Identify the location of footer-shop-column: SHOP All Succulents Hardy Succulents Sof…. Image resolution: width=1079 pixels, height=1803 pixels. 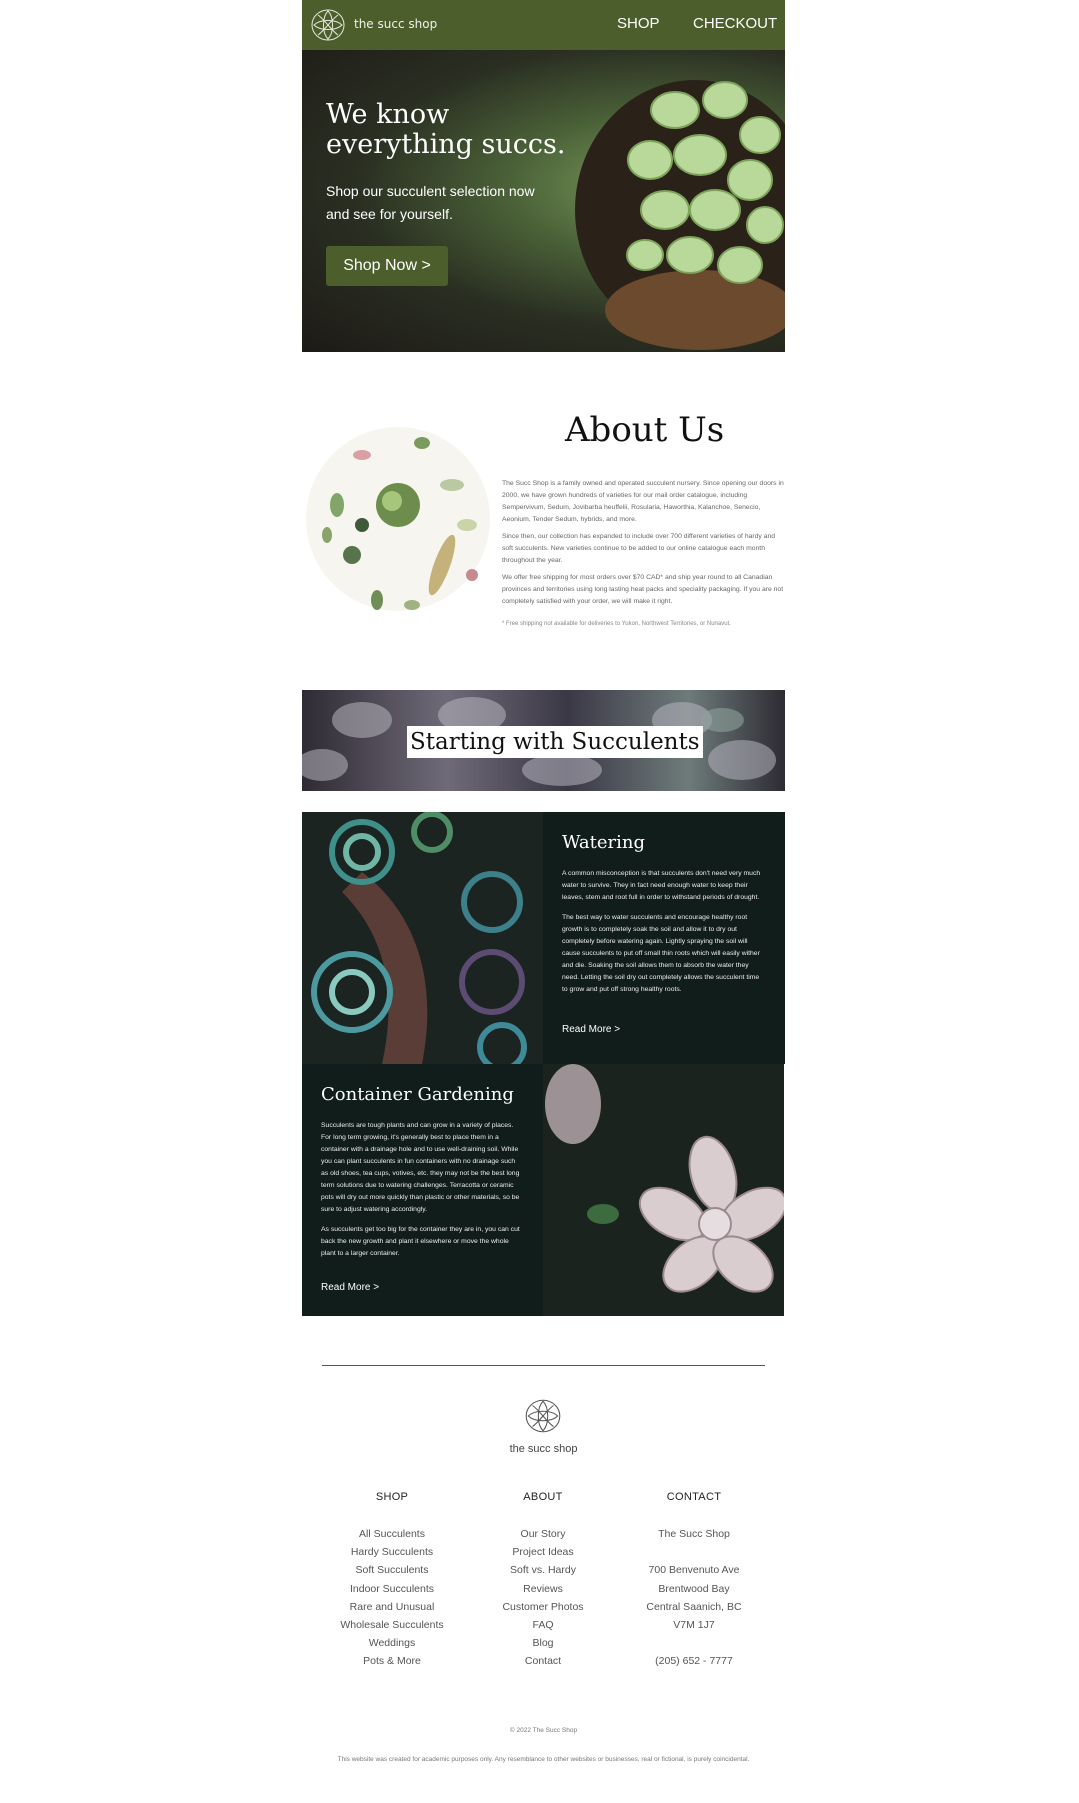
(392, 1581).